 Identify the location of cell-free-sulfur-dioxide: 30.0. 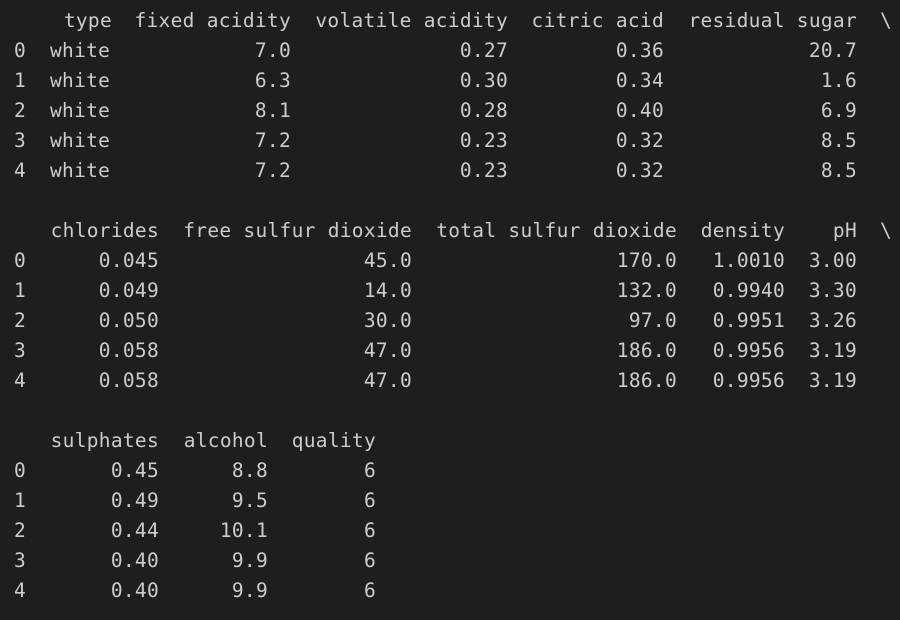
(387, 320).